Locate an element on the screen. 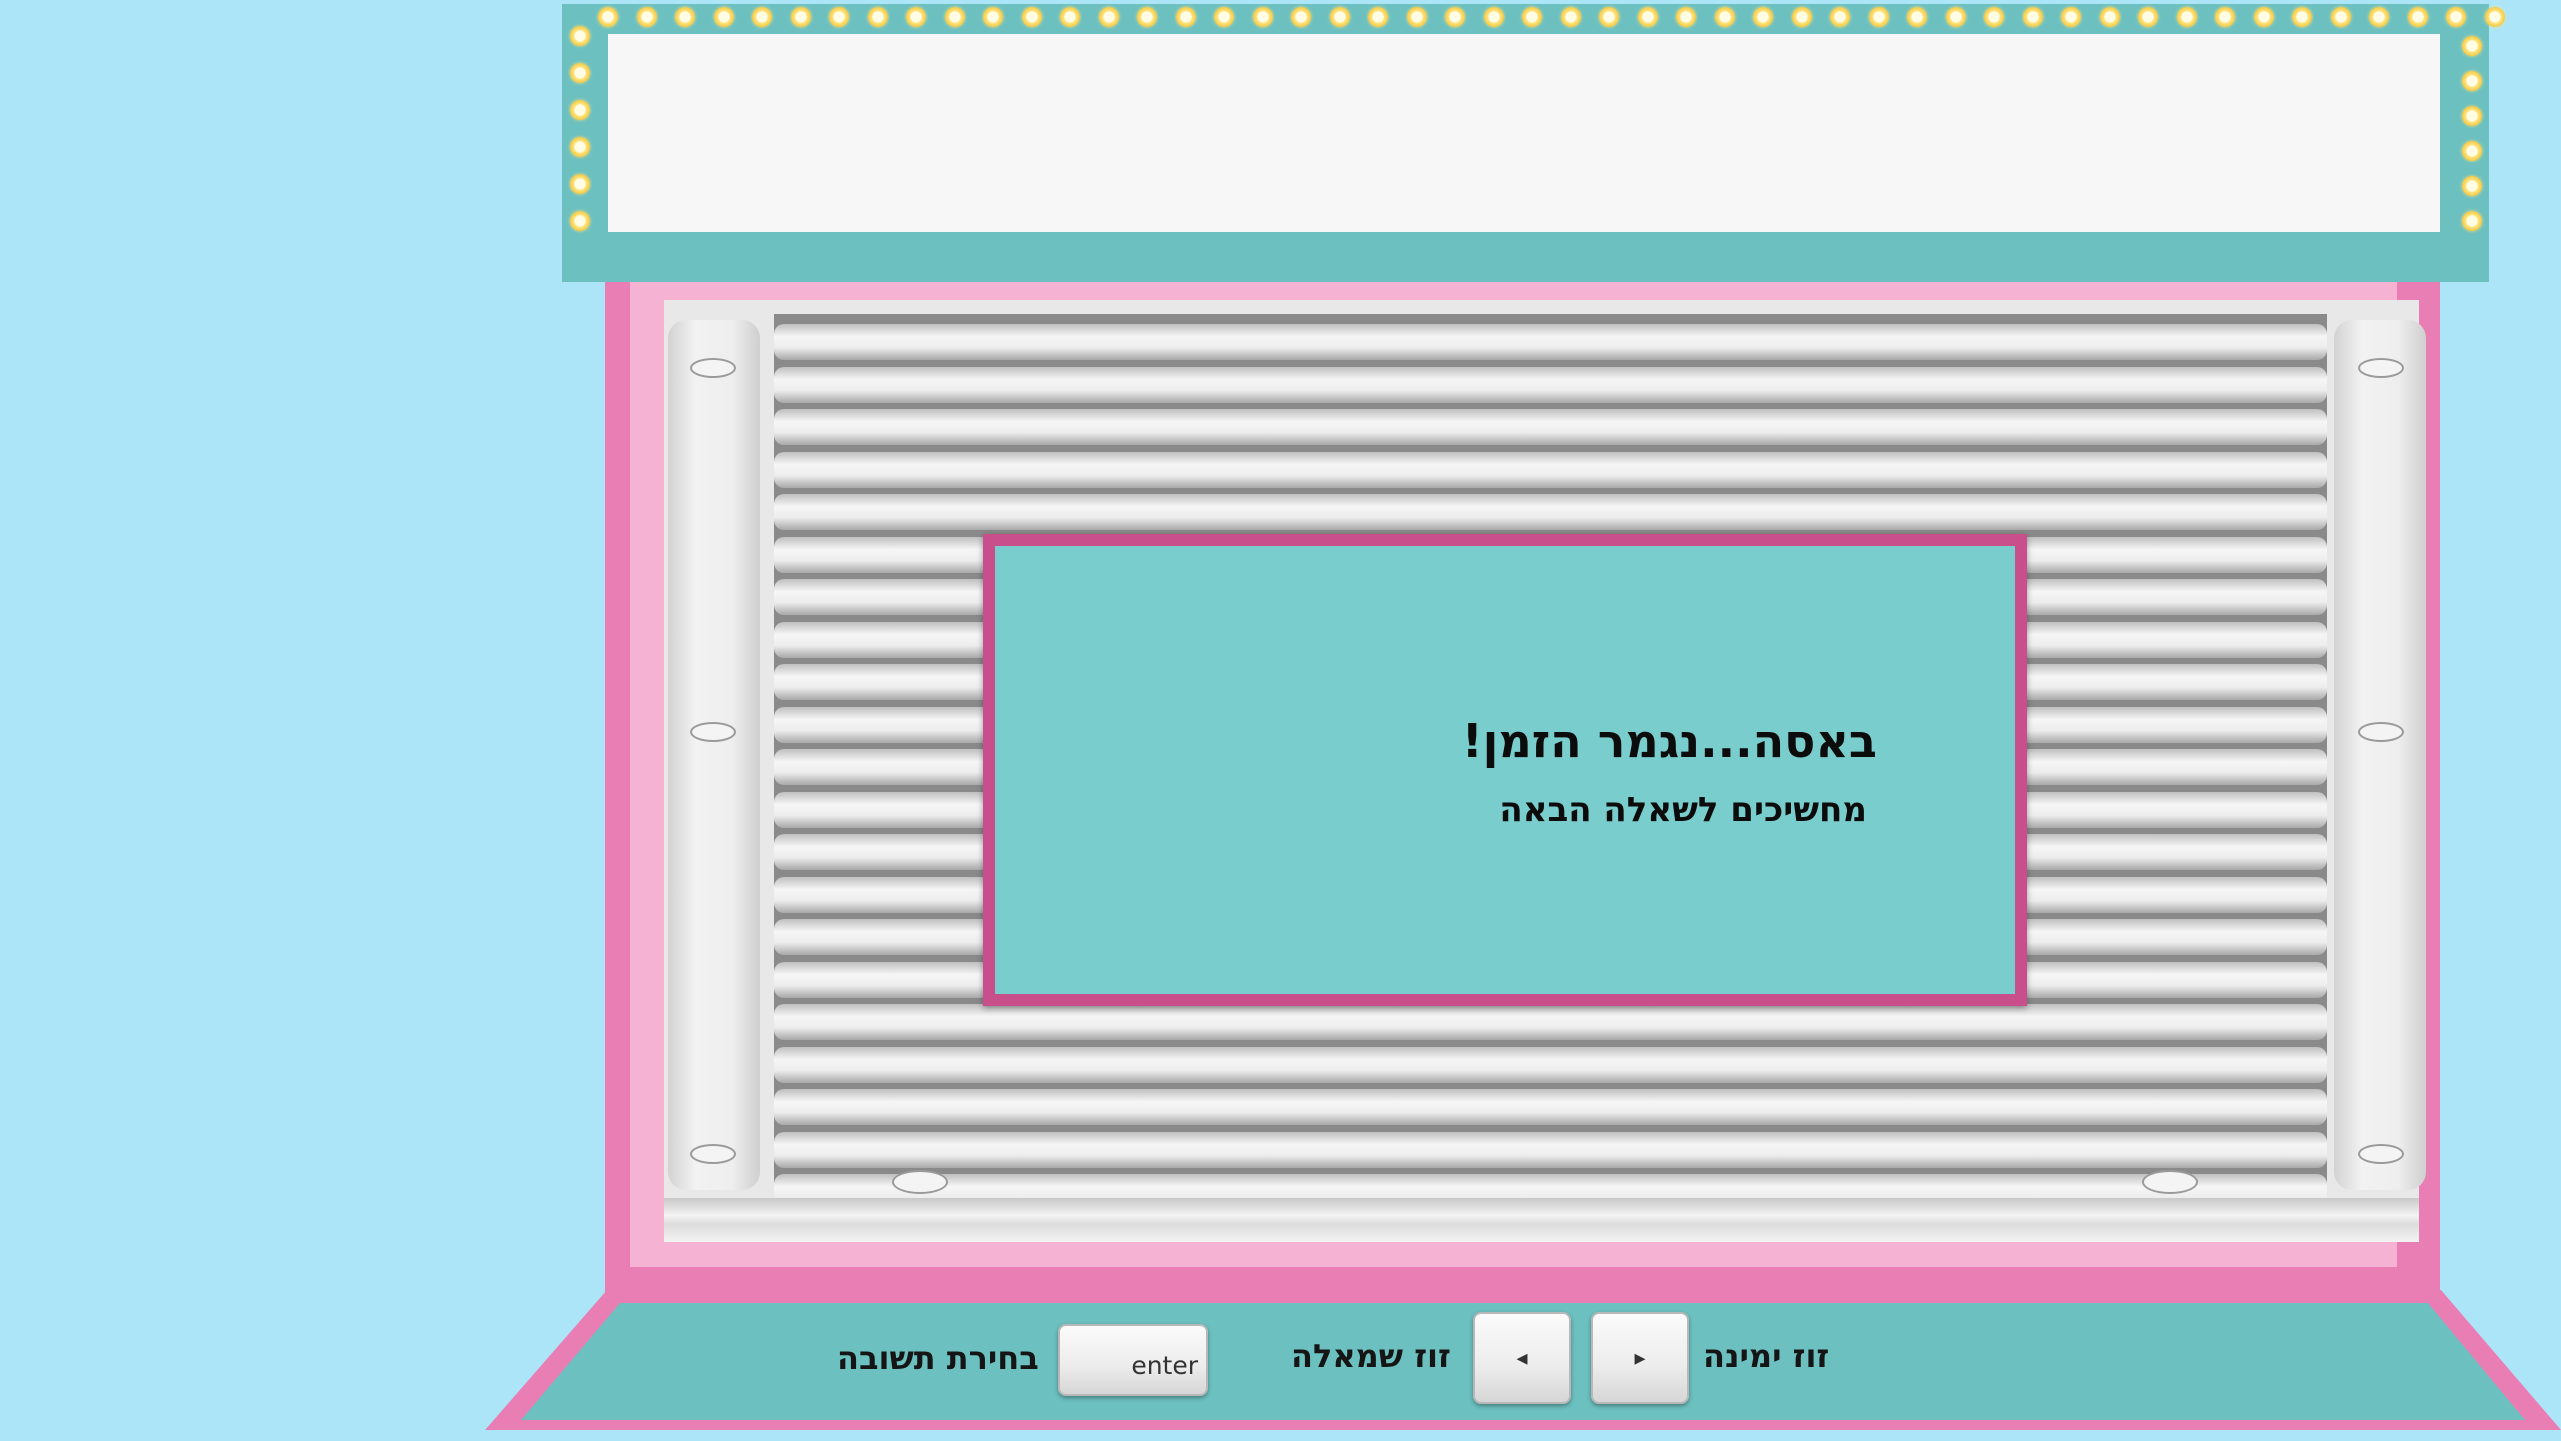  move-right-label: זוז ימינה is located at coordinates (1766, 1356).